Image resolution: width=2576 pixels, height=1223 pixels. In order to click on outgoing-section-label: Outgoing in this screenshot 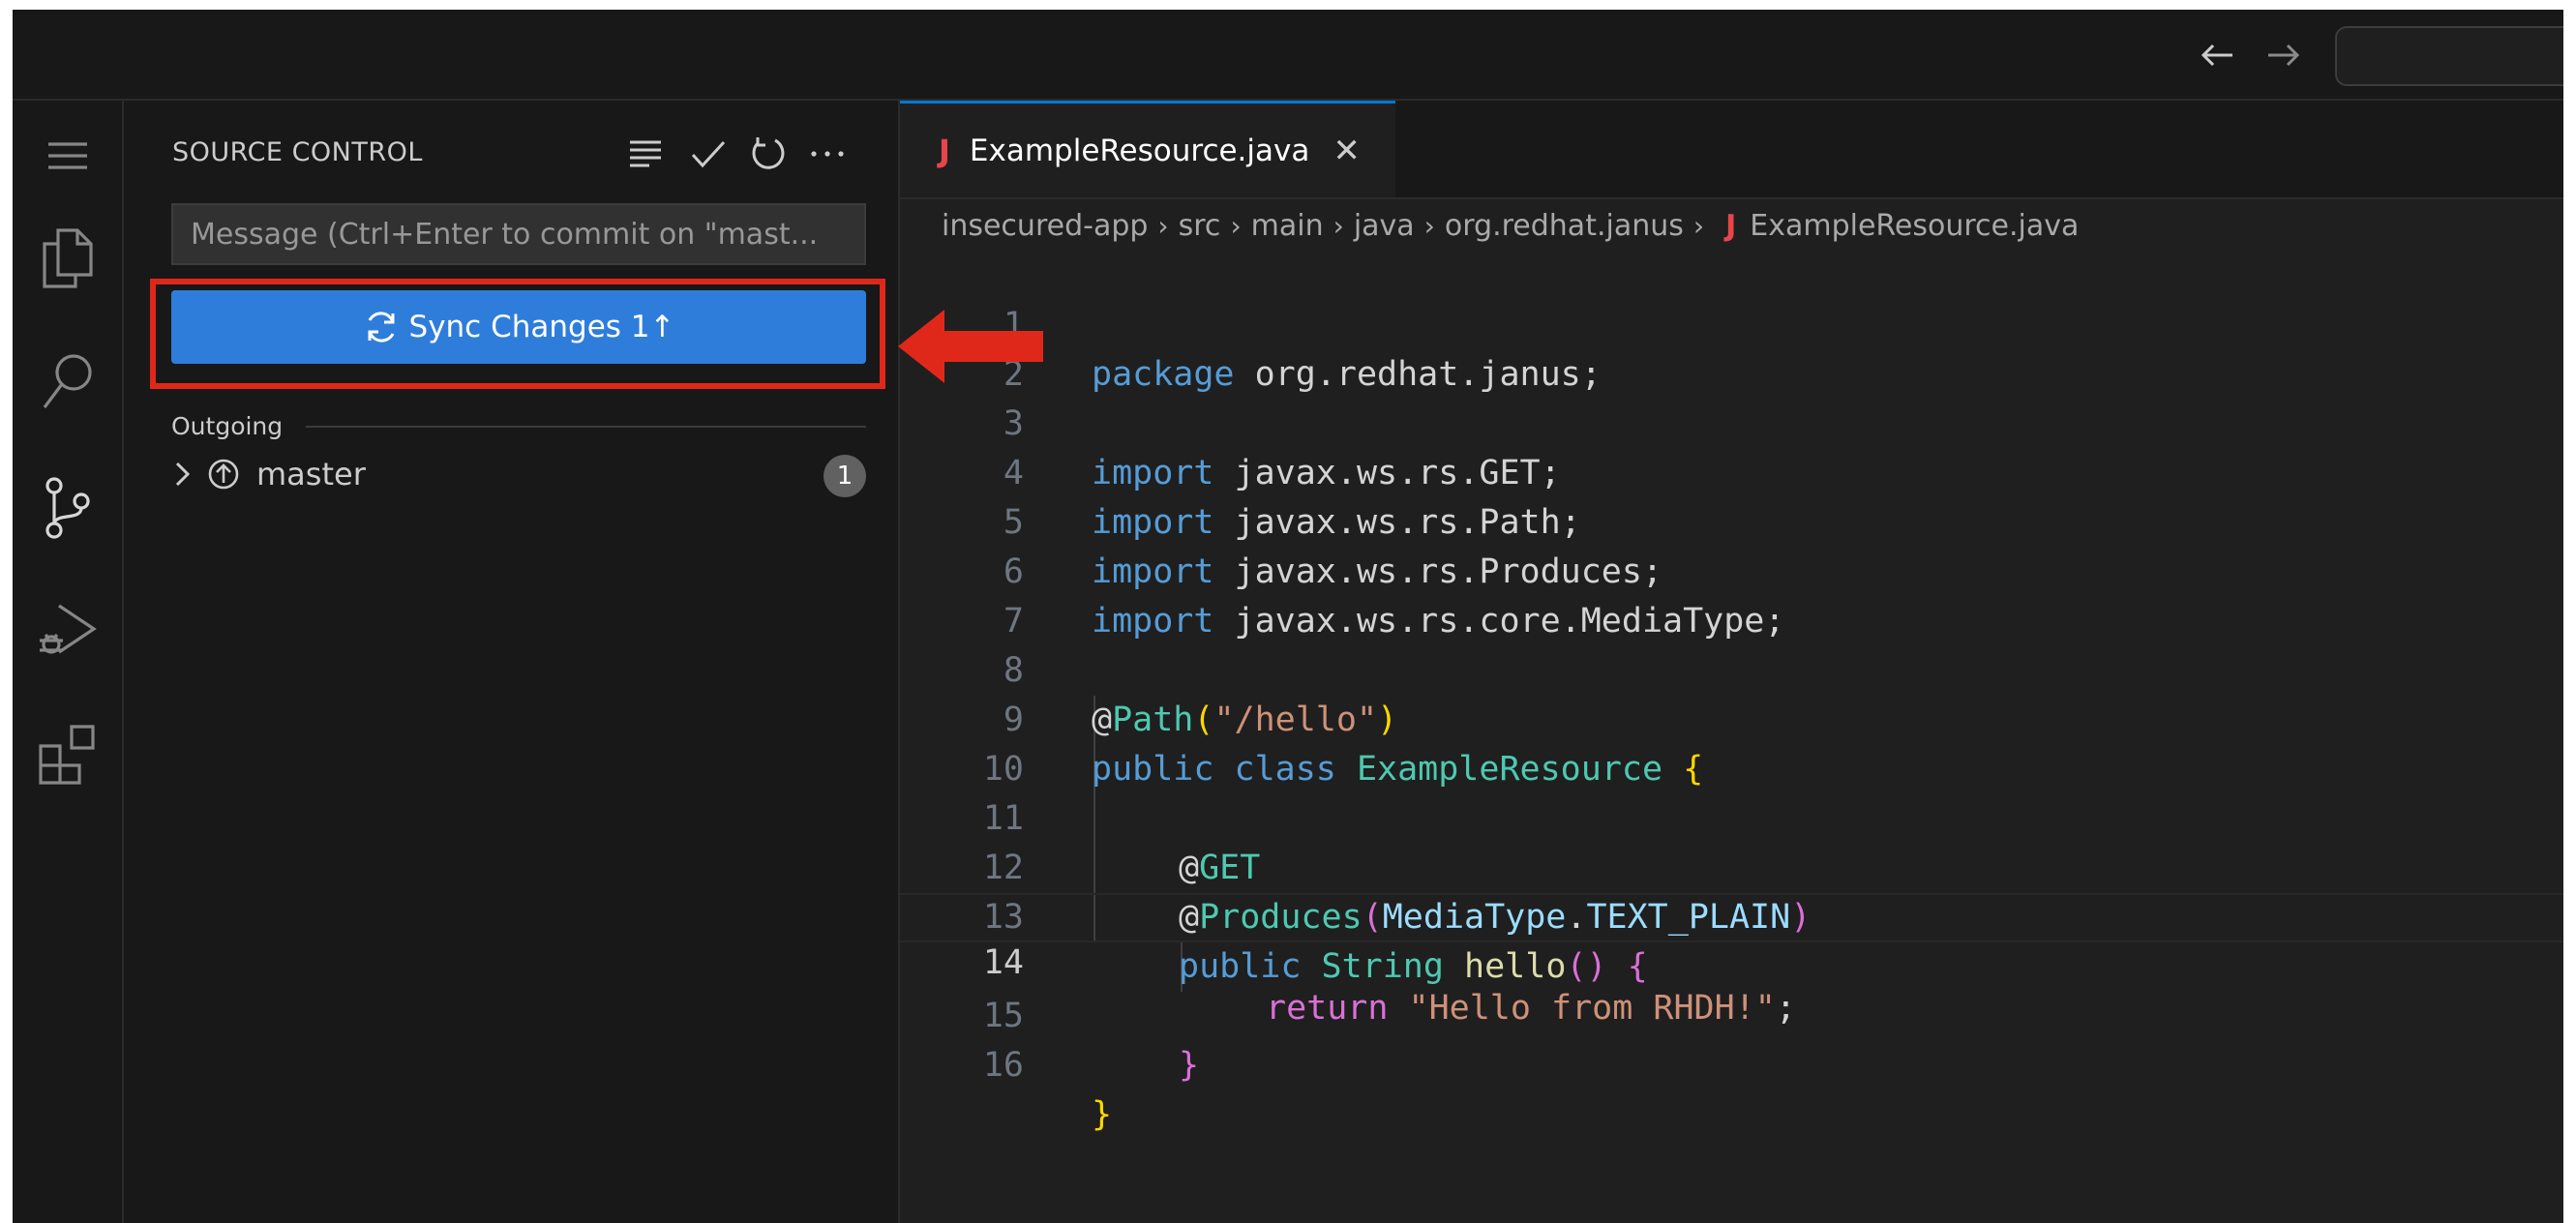, I will do `click(227, 426)`.